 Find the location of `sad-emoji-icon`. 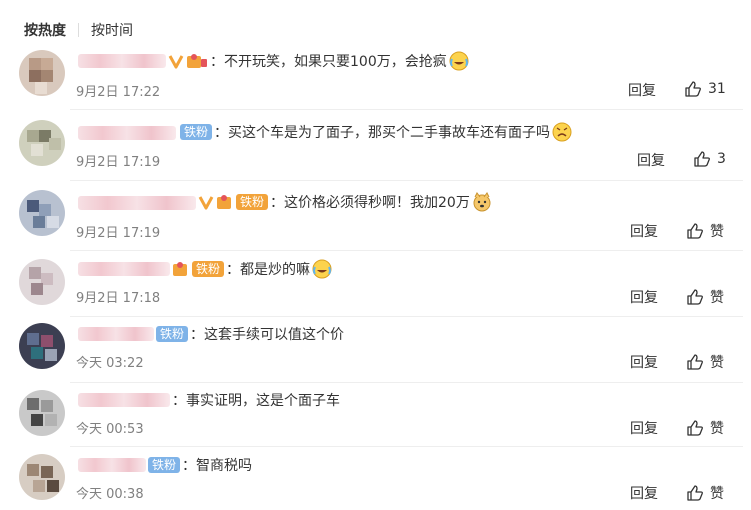

sad-emoji-icon is located at coordinates (562, 132).